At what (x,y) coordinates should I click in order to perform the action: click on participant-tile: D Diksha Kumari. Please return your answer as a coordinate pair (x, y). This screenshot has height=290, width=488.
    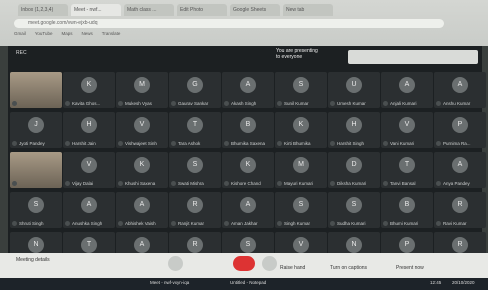
    Looking at the image, I should click on (354, 170).